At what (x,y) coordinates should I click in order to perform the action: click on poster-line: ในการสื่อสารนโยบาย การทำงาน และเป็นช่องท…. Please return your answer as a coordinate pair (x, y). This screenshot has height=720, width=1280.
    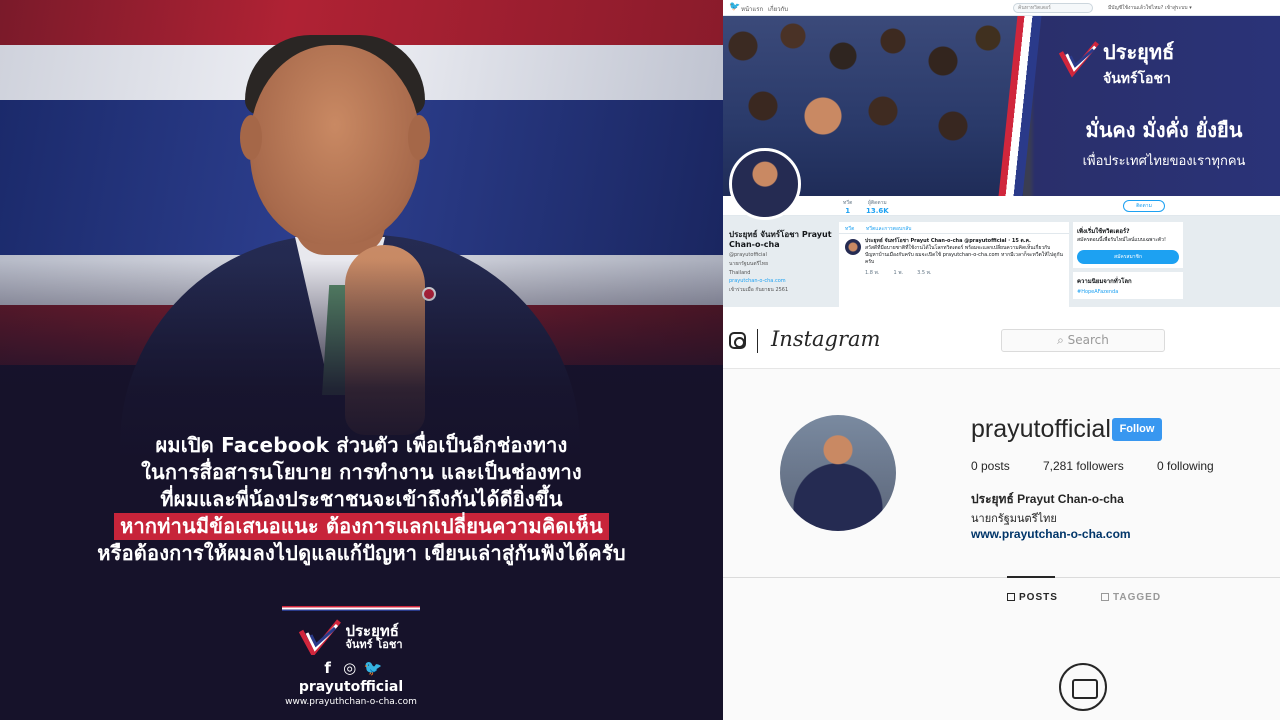
    Looking at the image, I should click on (361, 472).